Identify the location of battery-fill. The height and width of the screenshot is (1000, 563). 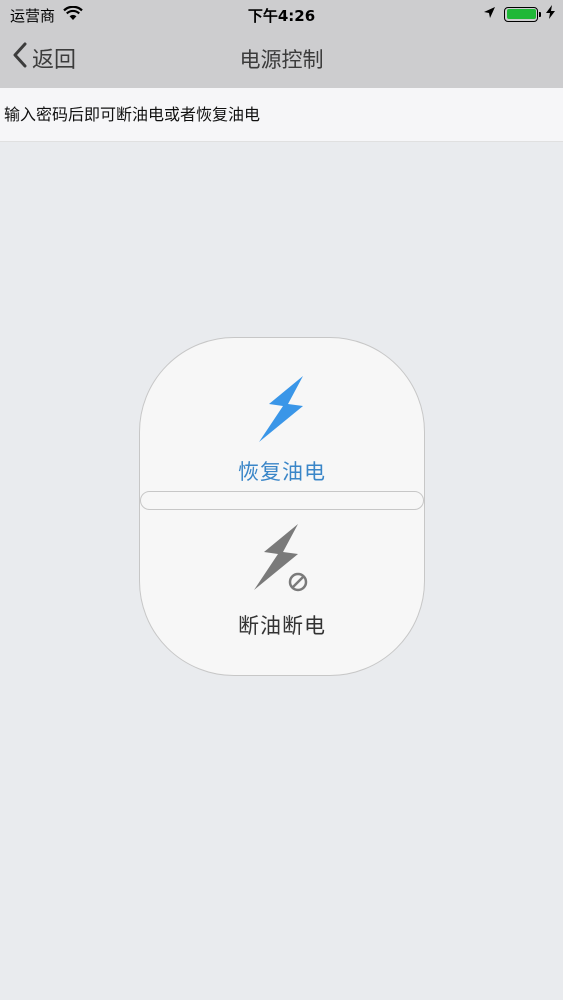
(521, 14).